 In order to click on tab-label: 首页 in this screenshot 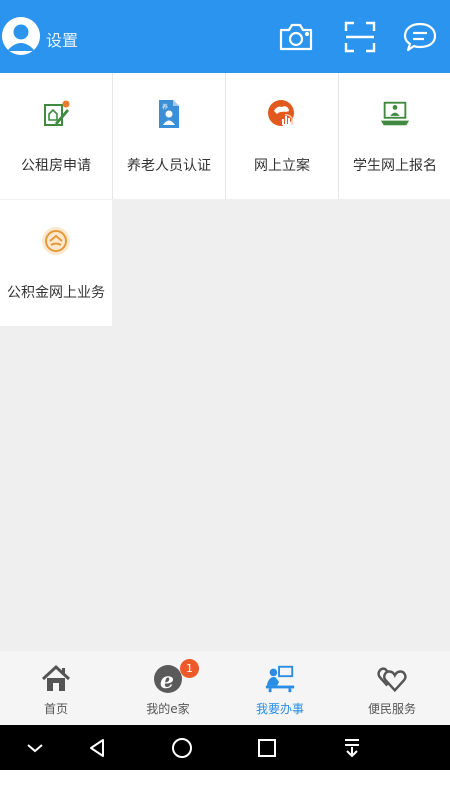, I will do `click(55, 709)`.